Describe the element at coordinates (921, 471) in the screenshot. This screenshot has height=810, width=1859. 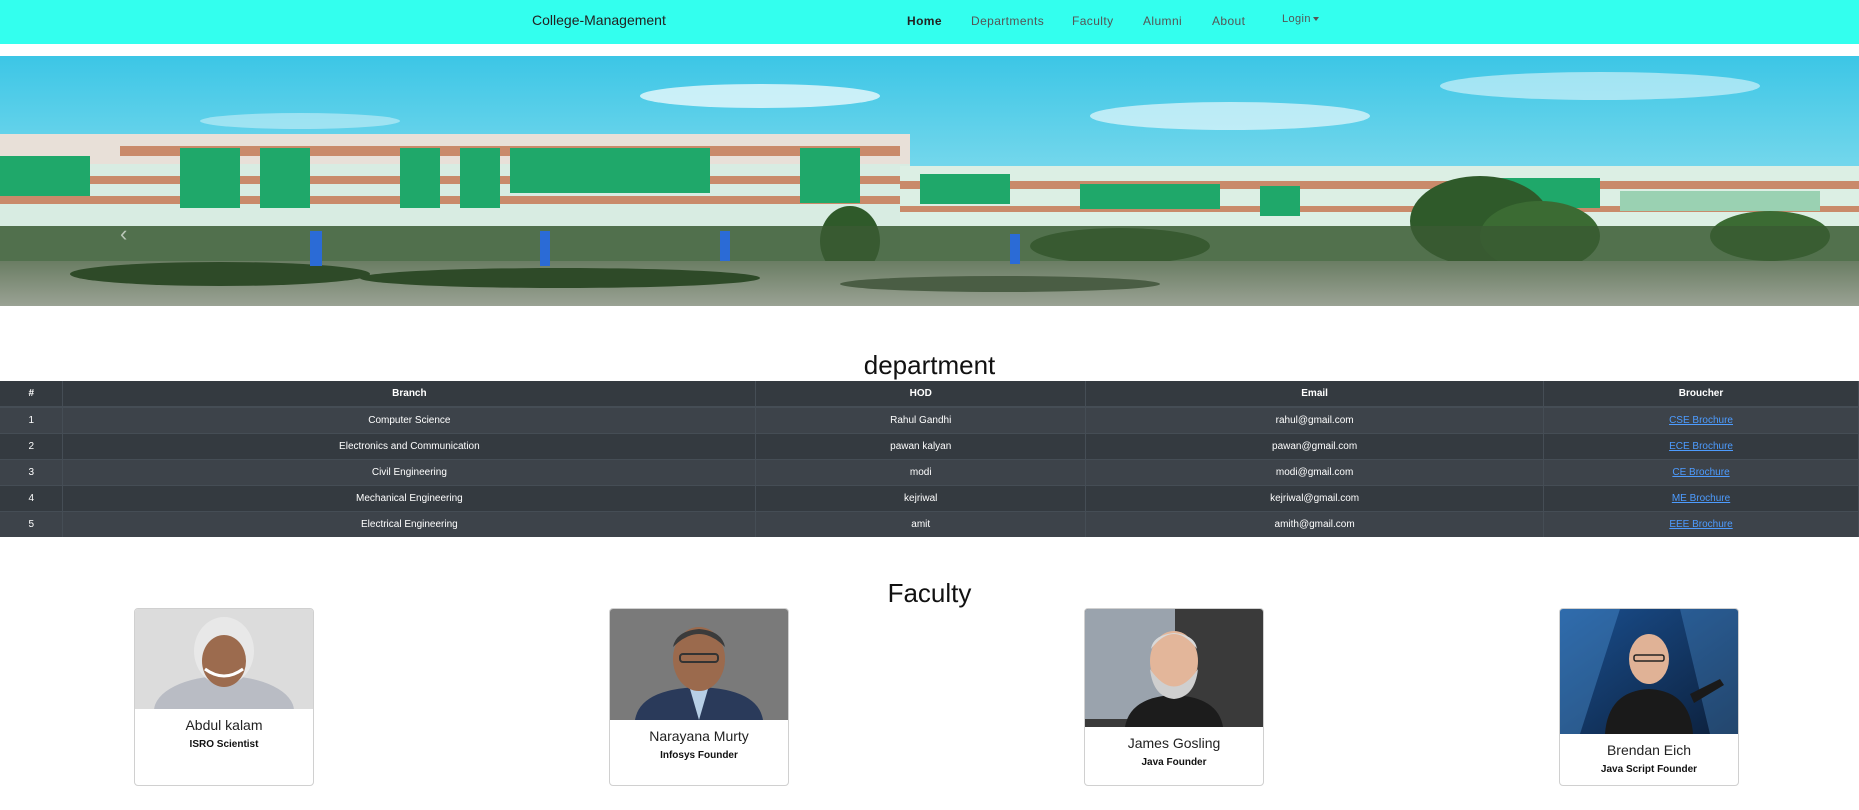
I see `row-hod: modi` at that location.